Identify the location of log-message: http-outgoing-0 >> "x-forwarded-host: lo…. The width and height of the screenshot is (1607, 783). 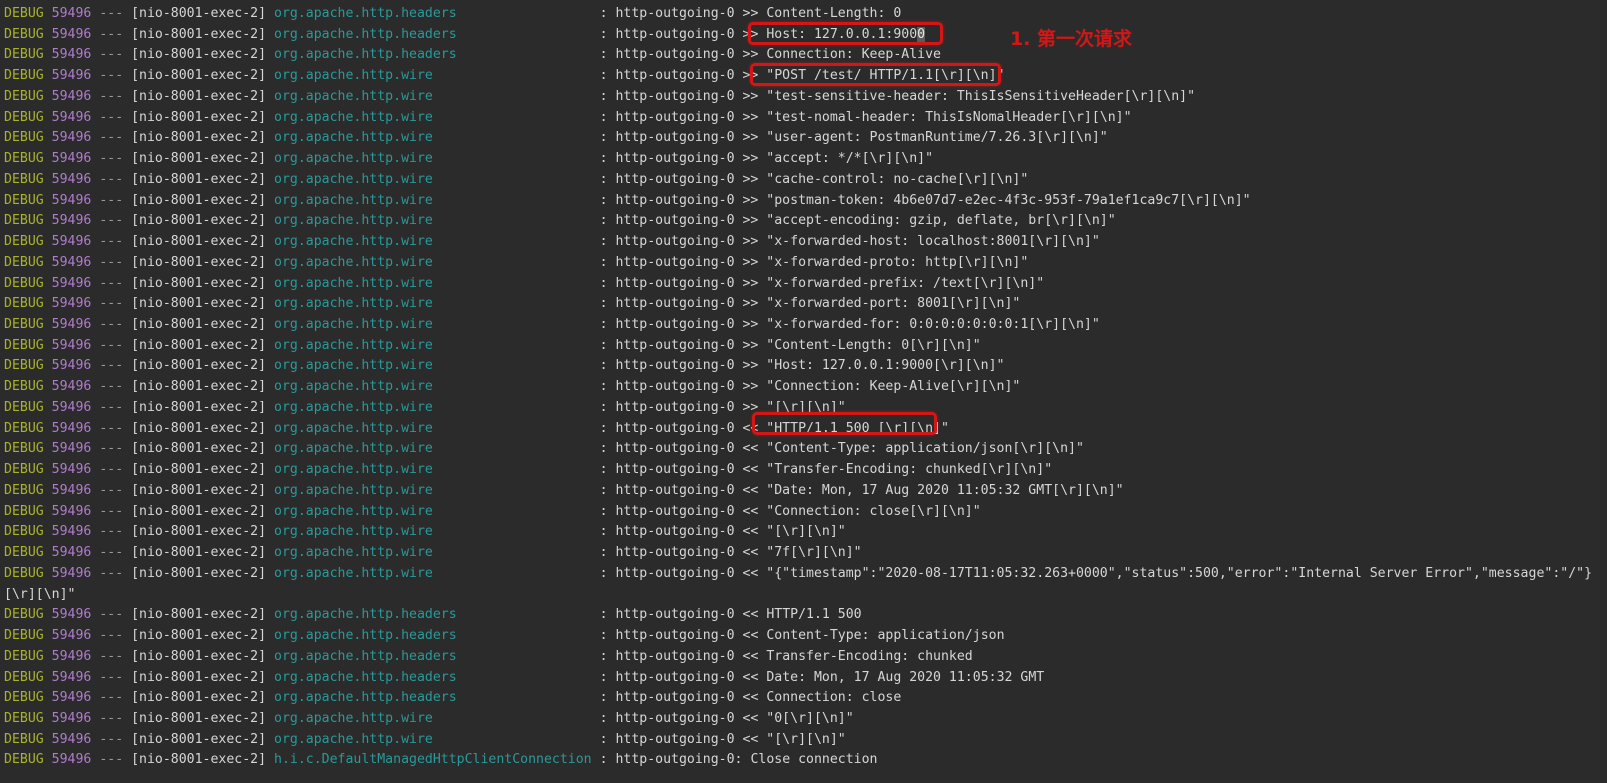
(857, 242).